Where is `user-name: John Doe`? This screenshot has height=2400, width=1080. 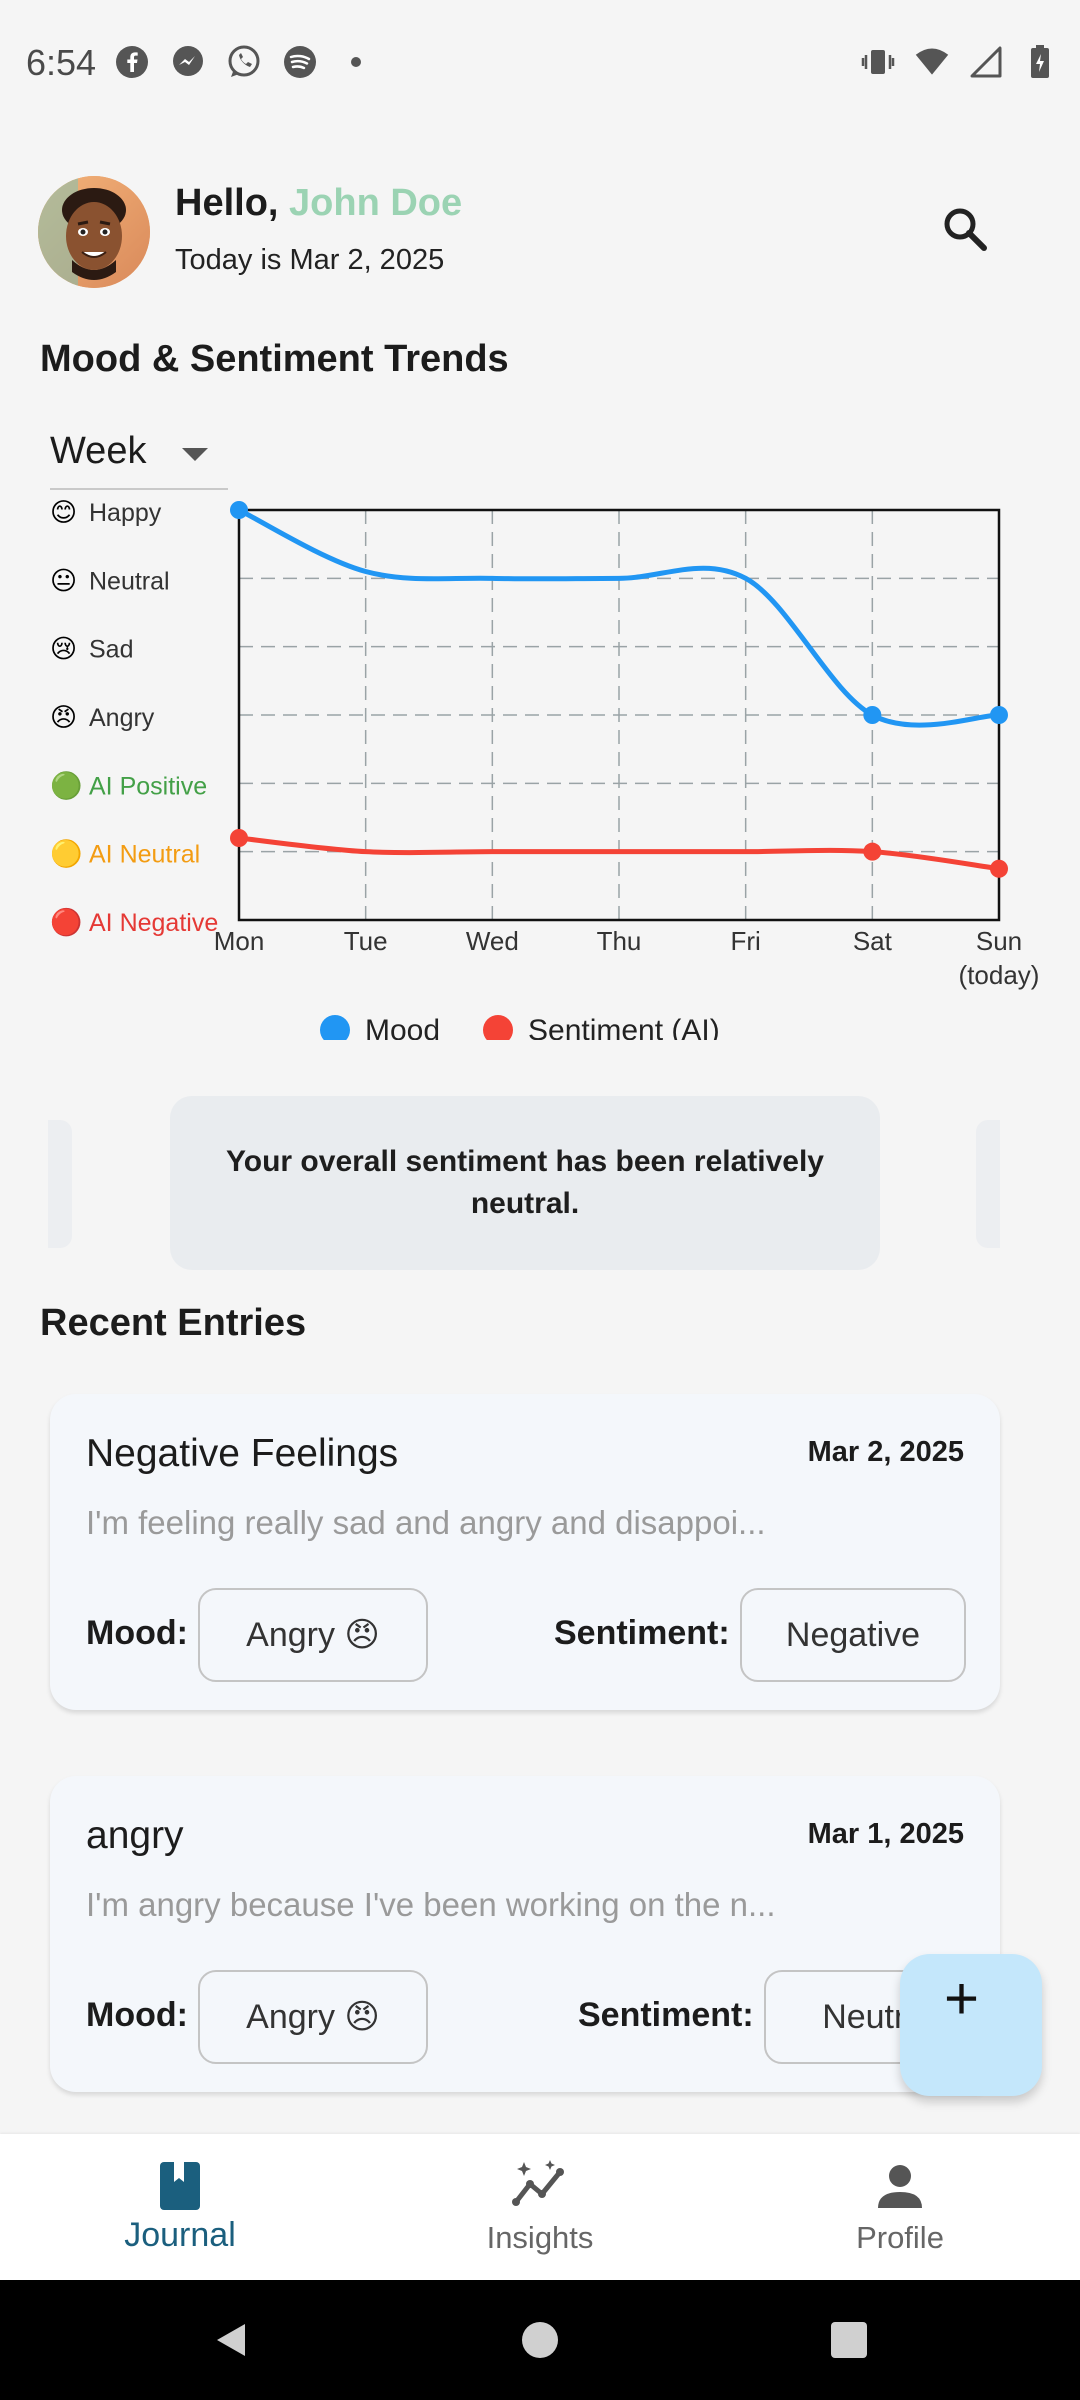 user-name: John Doe is located at coordinates (376, 203).